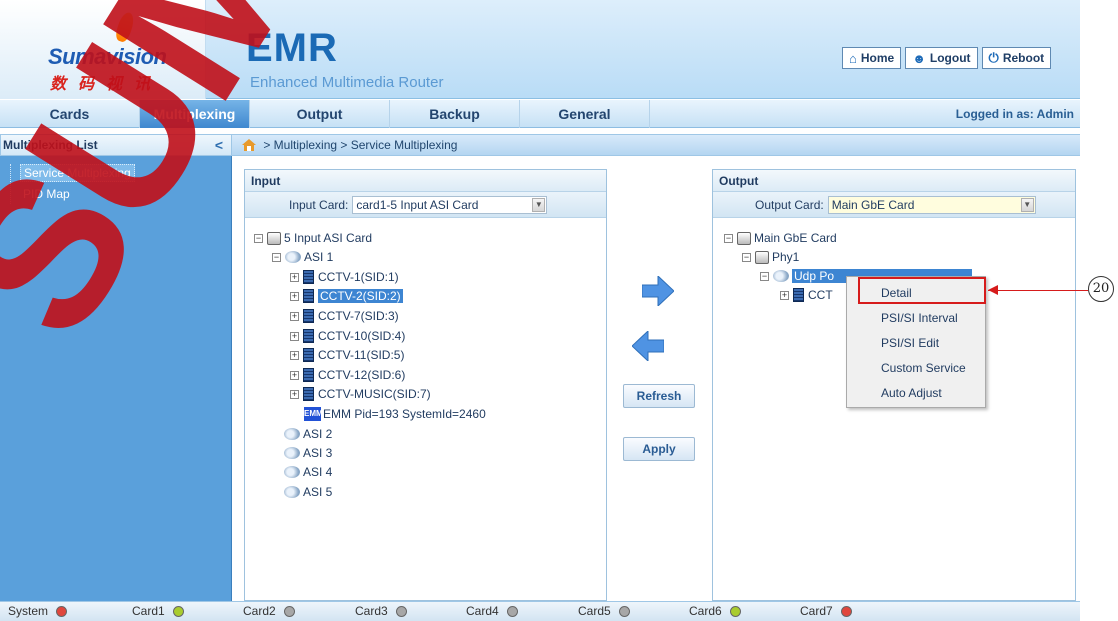 This screenshot has height=621, width=1118. Describe the element at coordinates (38, 611) in the screenshot. I see `status-system: System` at that location.